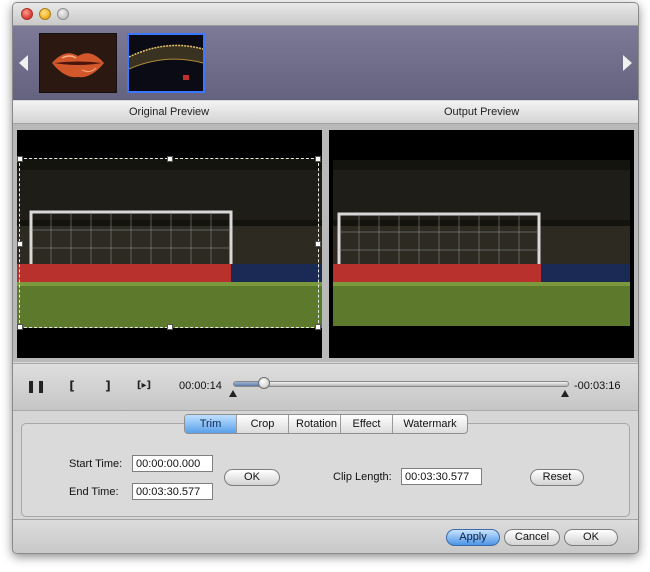  I want to click on trim-start-marker, so click(233, 393).